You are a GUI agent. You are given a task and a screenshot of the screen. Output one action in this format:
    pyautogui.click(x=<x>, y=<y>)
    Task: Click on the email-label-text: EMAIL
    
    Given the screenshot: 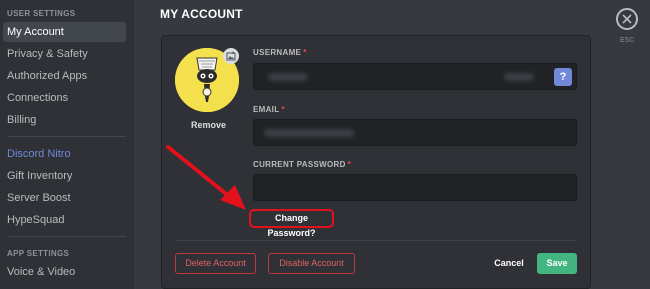 What is the action you would take?
    pyautogui.click(x=266, y=109)
    